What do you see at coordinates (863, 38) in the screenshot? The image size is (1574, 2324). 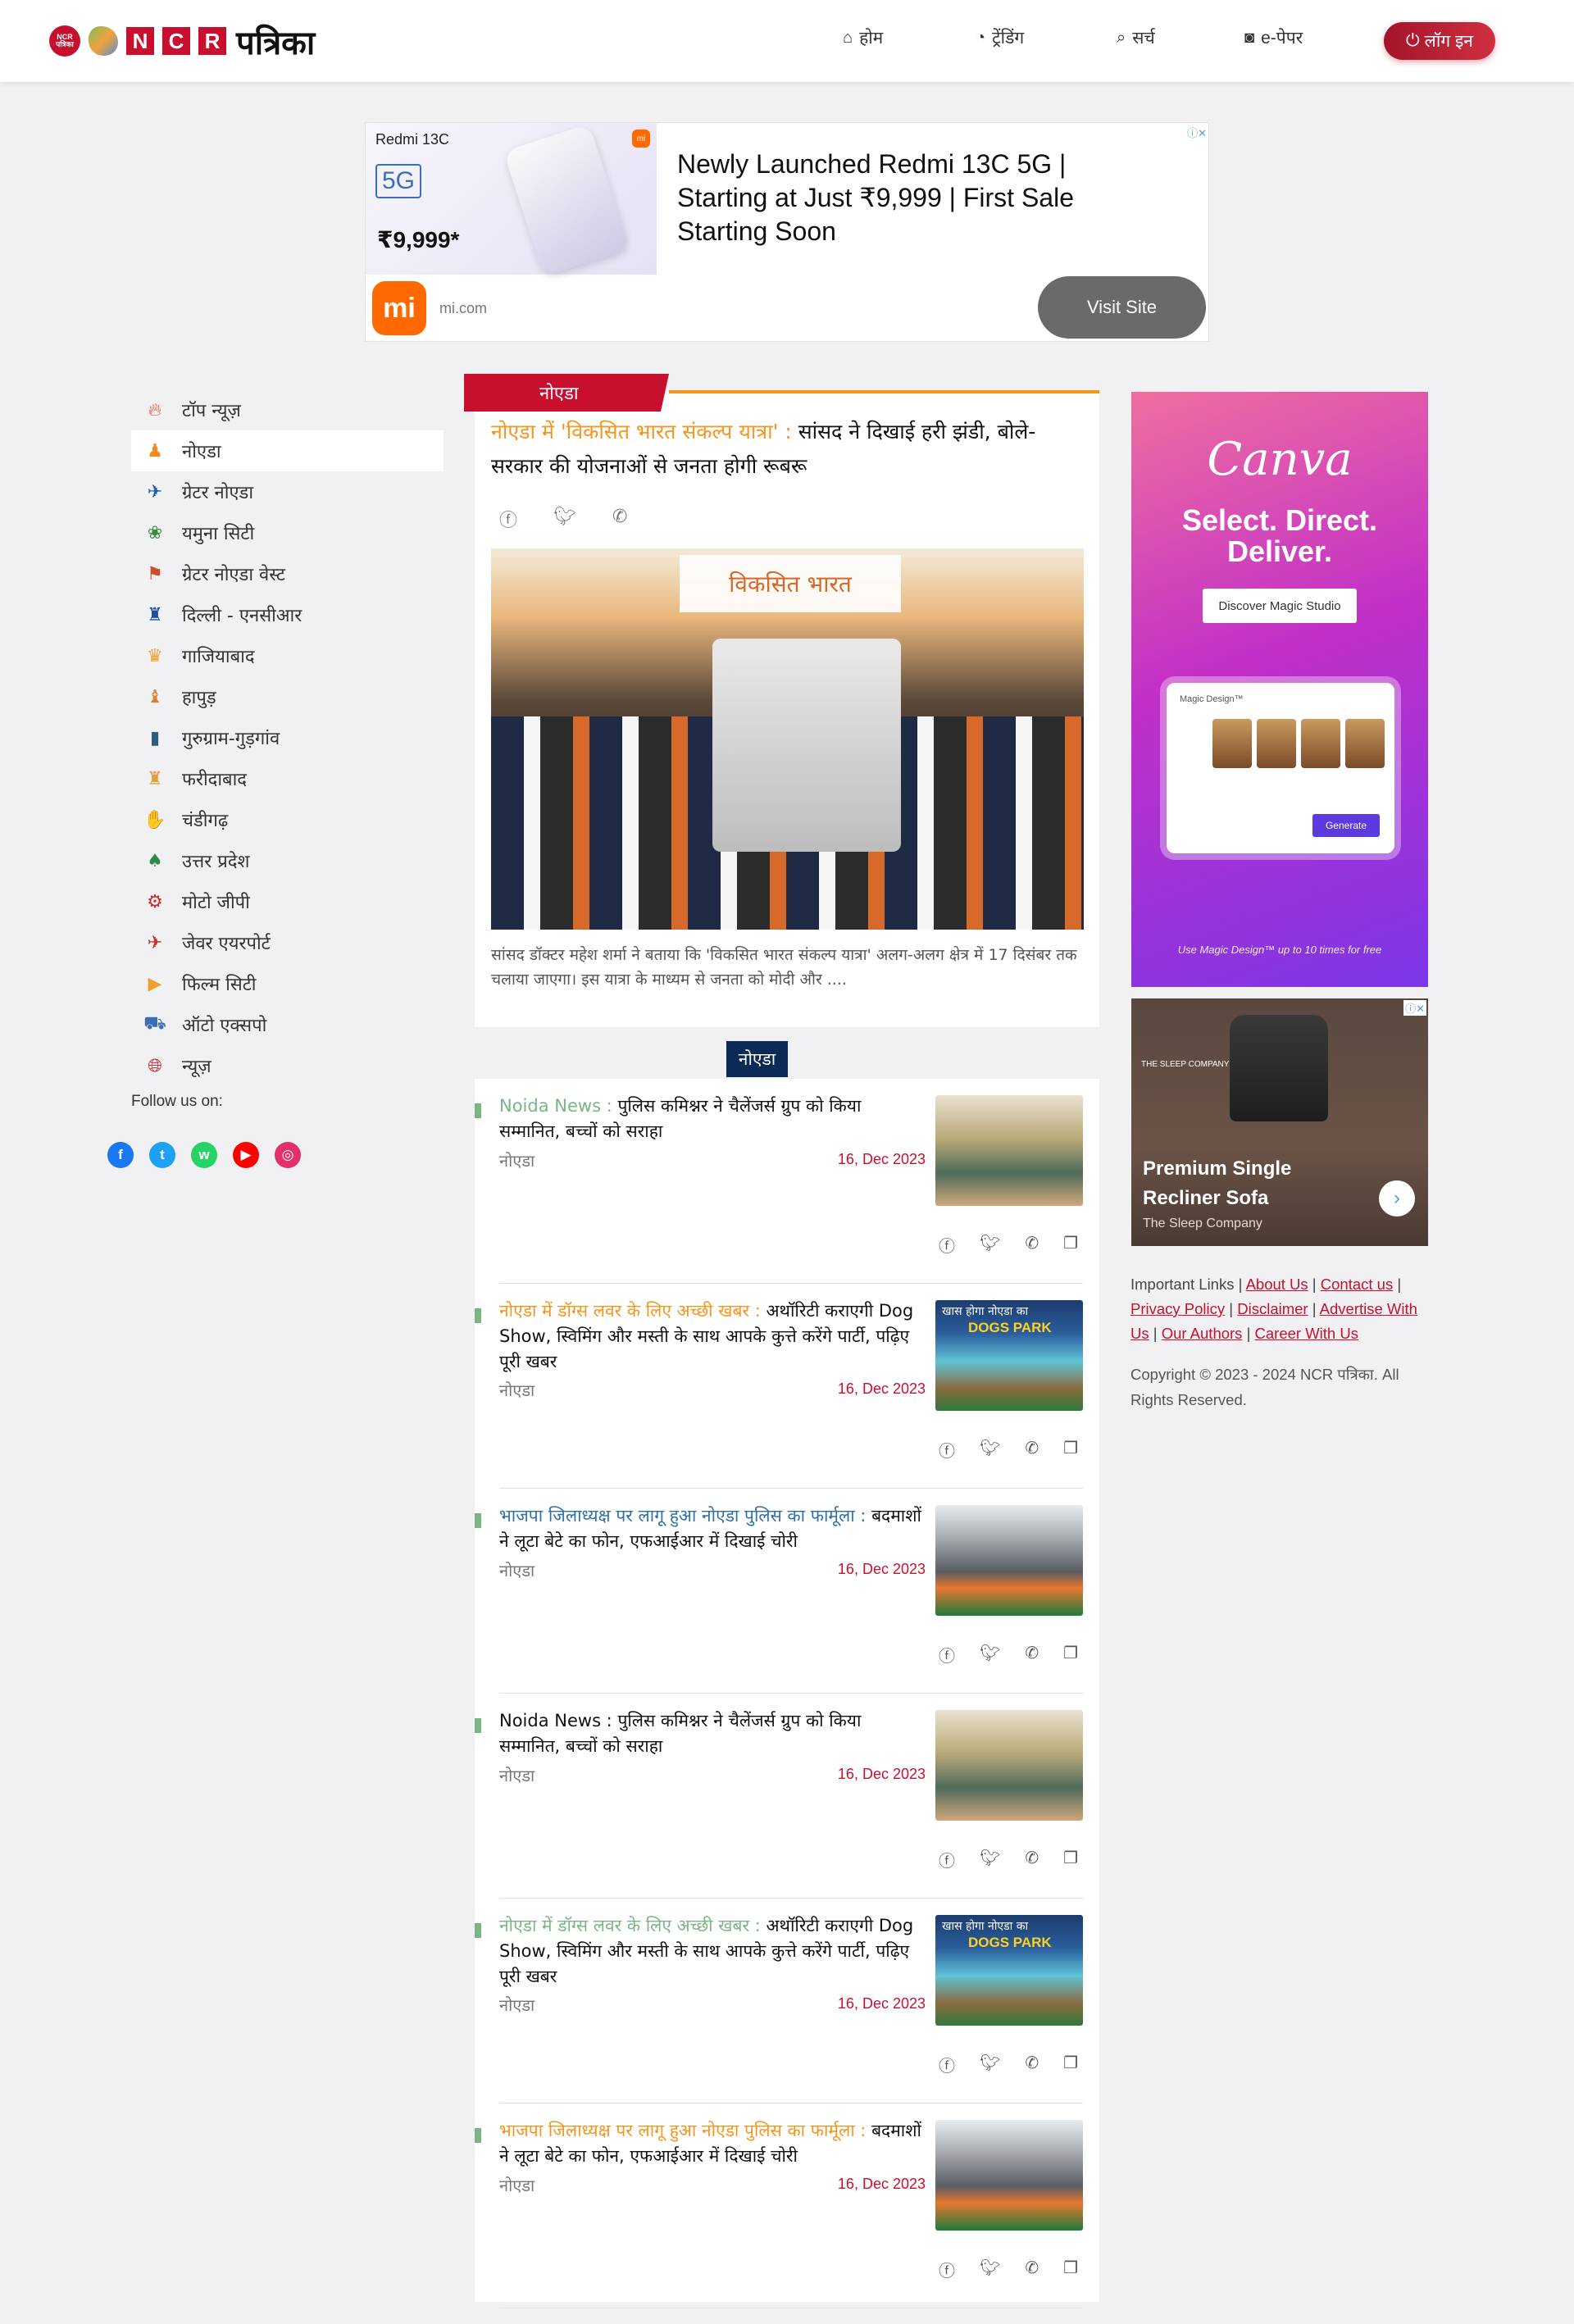 I see `nav-home: ⌂ होम` at bounding box center [863, 38].